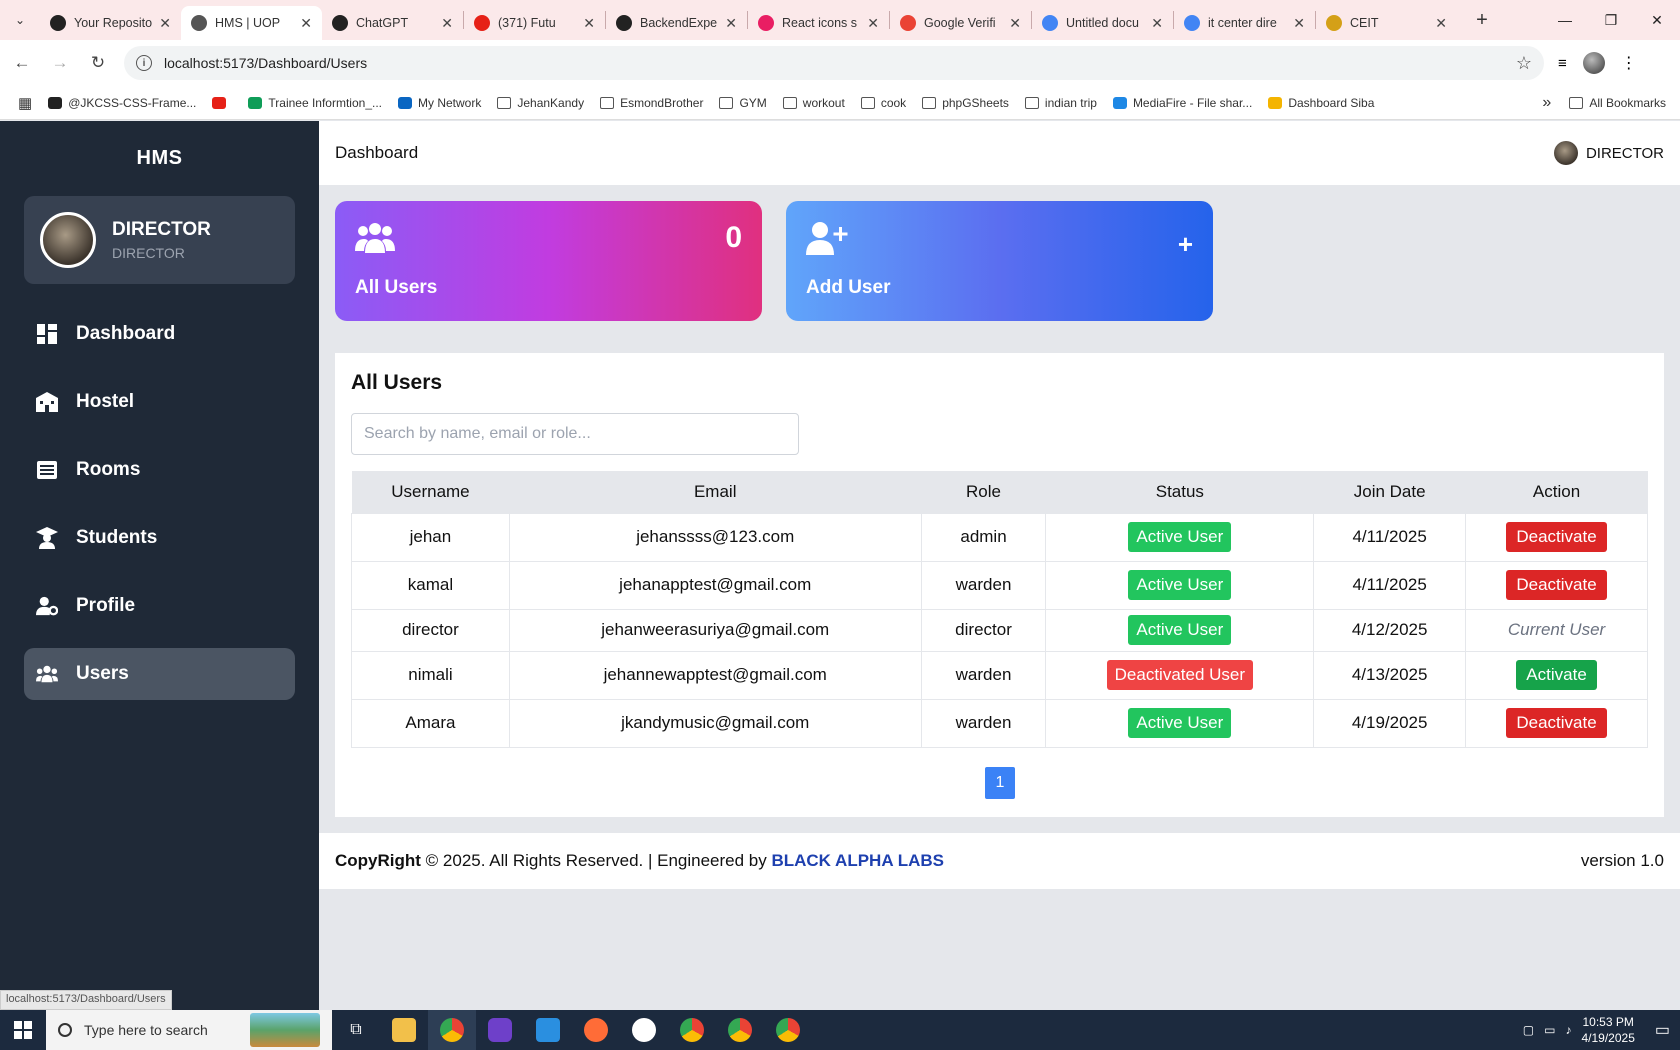  What do you see at coordinates (439, 103) in the screenshot?
I see `bookmark-item: My Network` at bounding box center [439, 103].